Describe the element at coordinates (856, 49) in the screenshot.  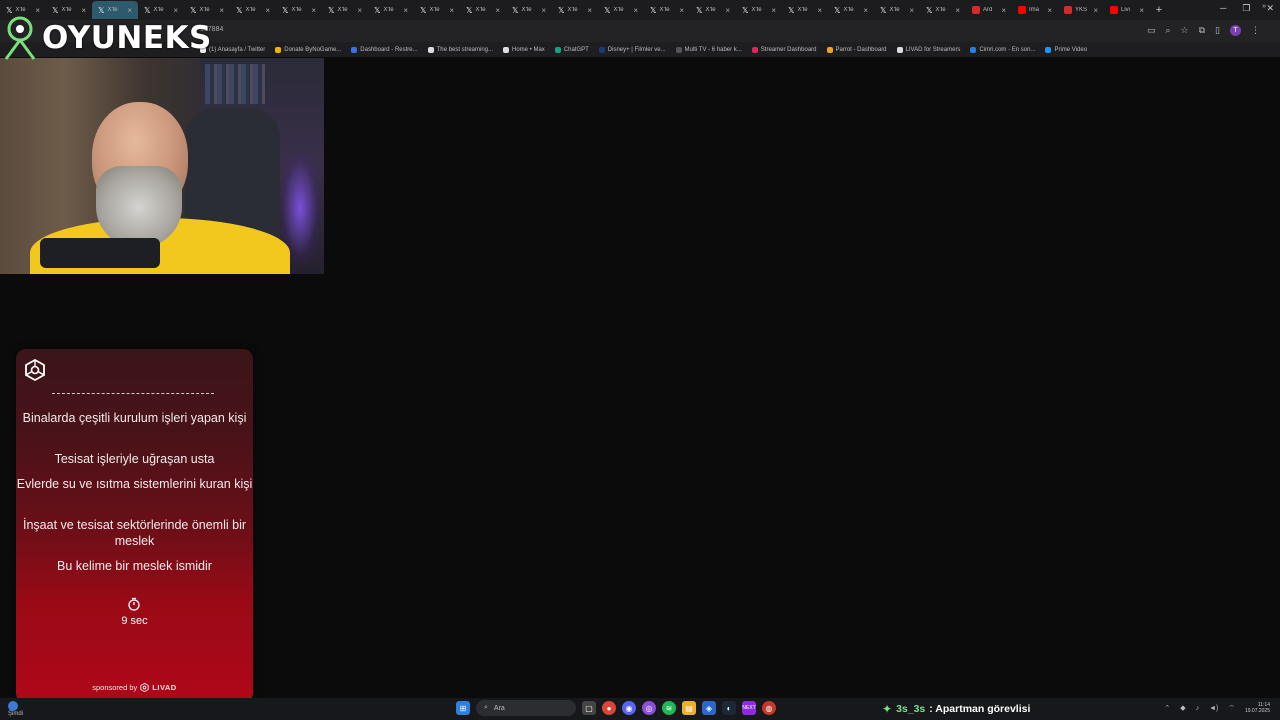
I see `bookmark-item: Parrot - Dashboard` at that location.